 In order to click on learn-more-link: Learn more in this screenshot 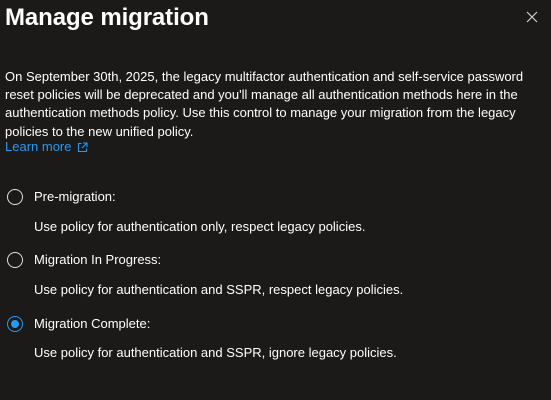, I will do `click(47, 147)`.